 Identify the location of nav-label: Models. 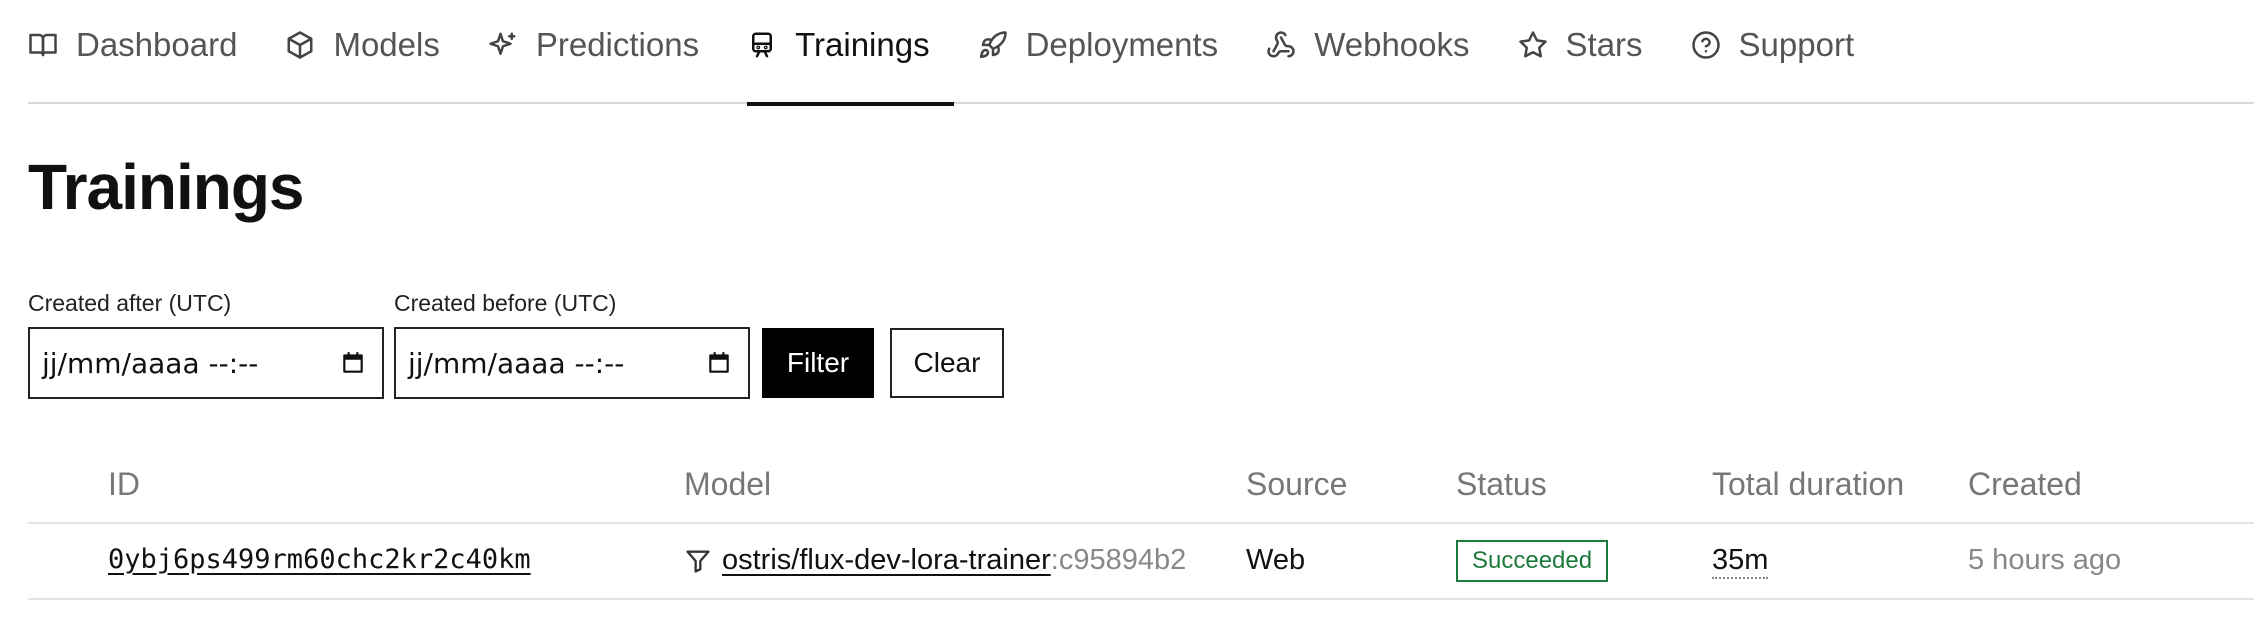
(386, 44).